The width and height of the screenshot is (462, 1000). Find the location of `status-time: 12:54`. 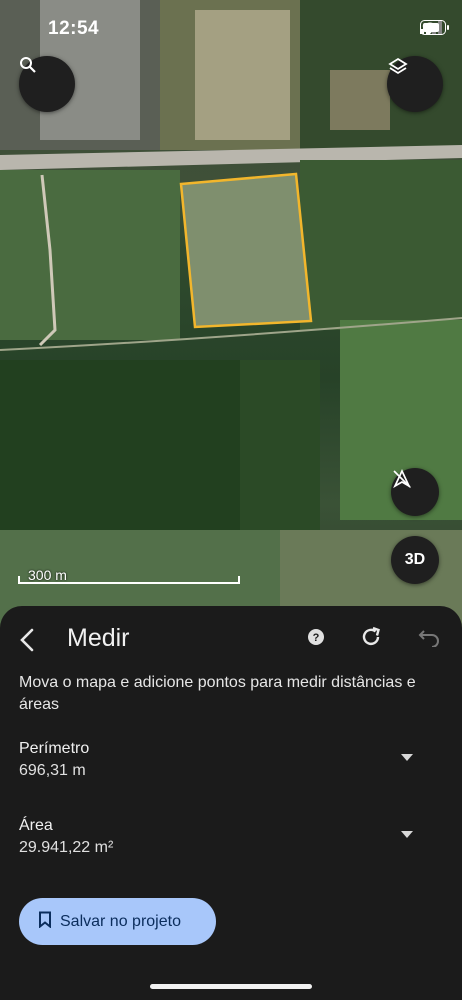

status-time: 12:54 is located at coordinates (74, 28).